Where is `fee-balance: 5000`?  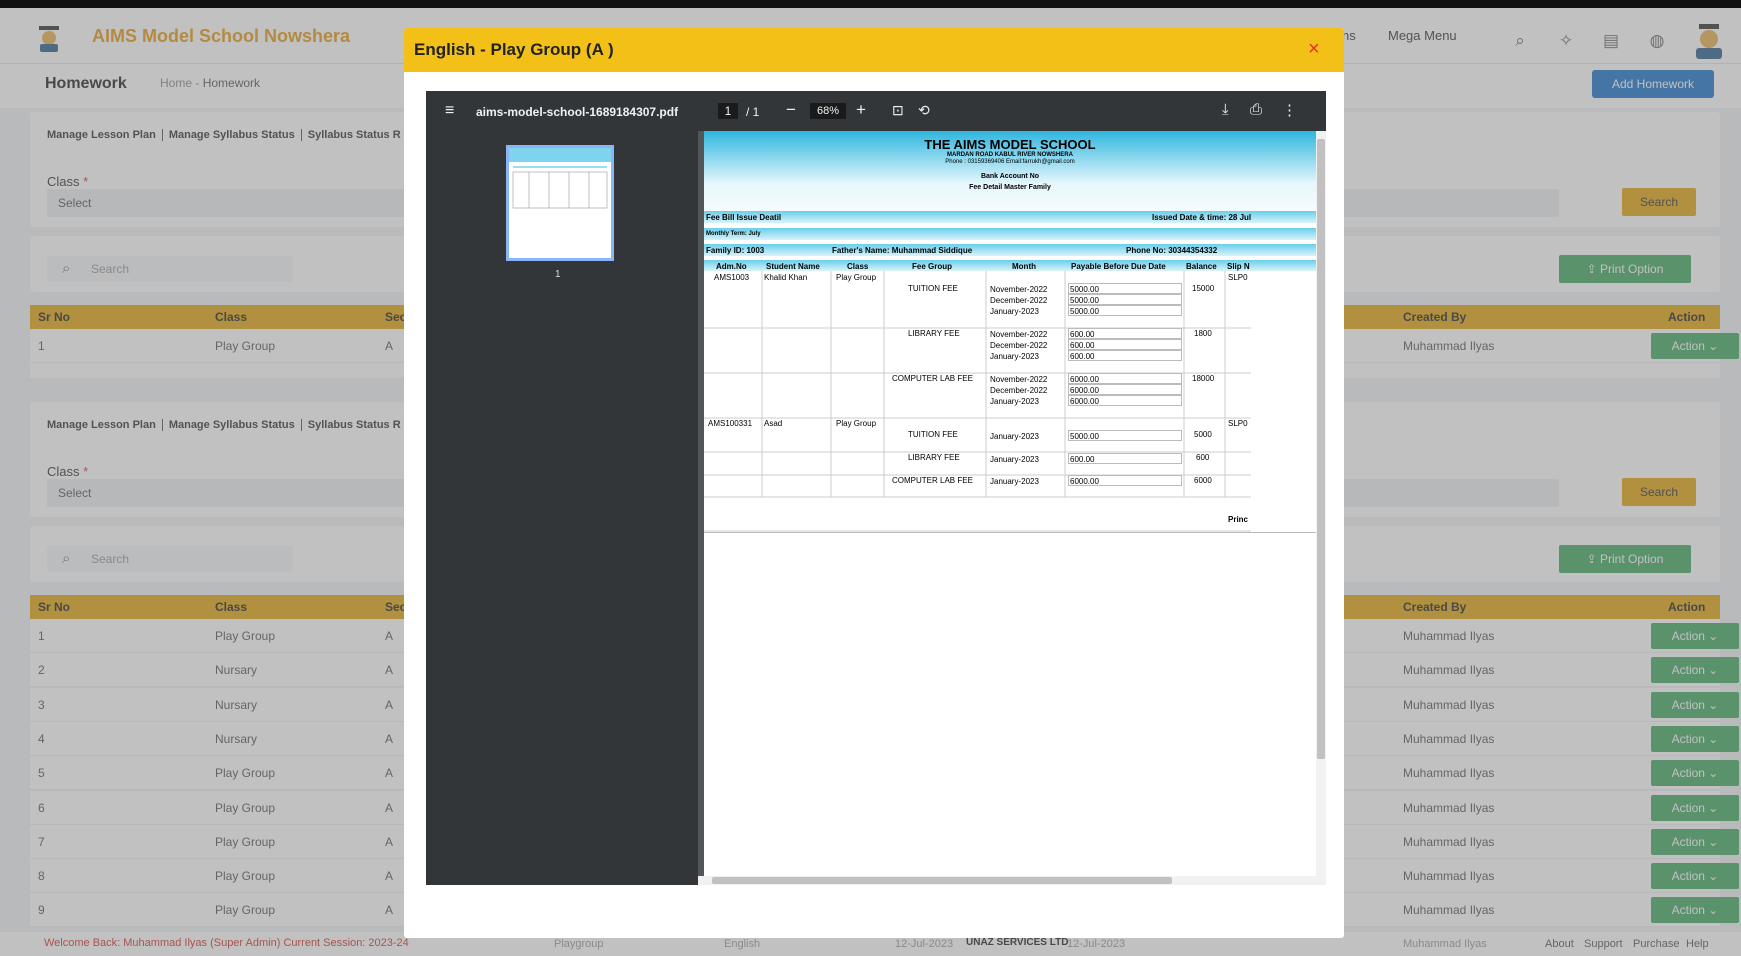
fee-balance: 5000 is located at coordinates (1203, 434).